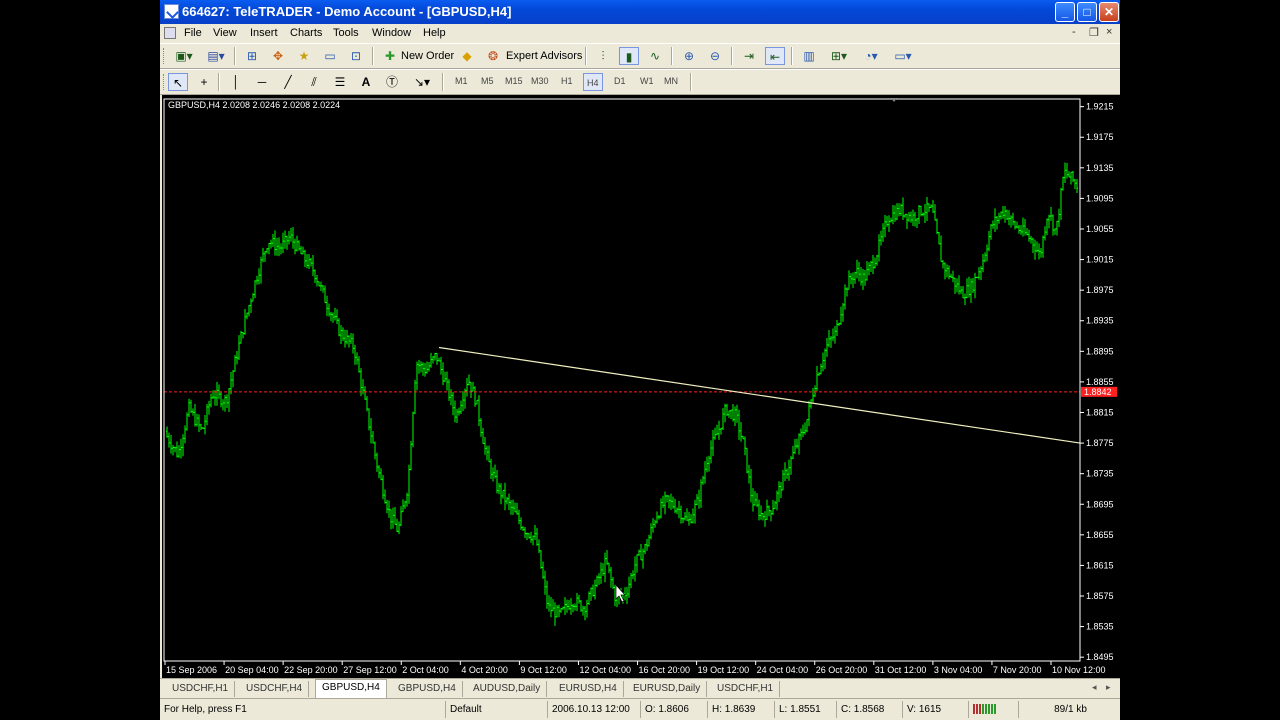  What do you see at coordinates (264, 33) in the screenshot?
I see `menu-insert: Insert` at bounding box center [264, 33].